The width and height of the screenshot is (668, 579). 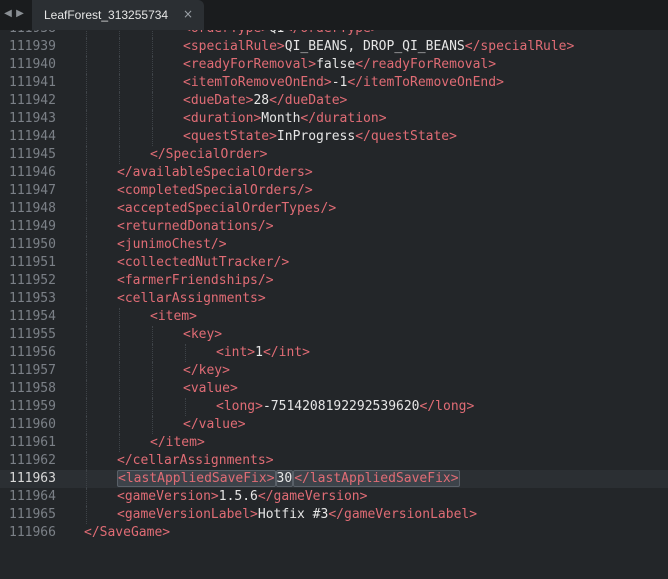 I want to click on code-content: <junimoChest/>, so click(x=172, y=245).